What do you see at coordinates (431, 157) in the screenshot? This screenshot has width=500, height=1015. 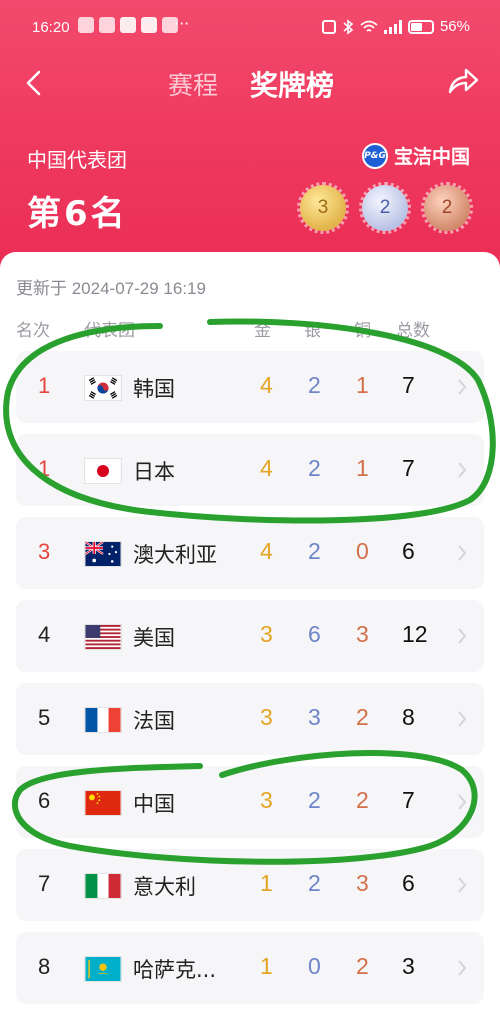 I see `sponsor-name: 宝洁中国` at bounding box center [431, 157].